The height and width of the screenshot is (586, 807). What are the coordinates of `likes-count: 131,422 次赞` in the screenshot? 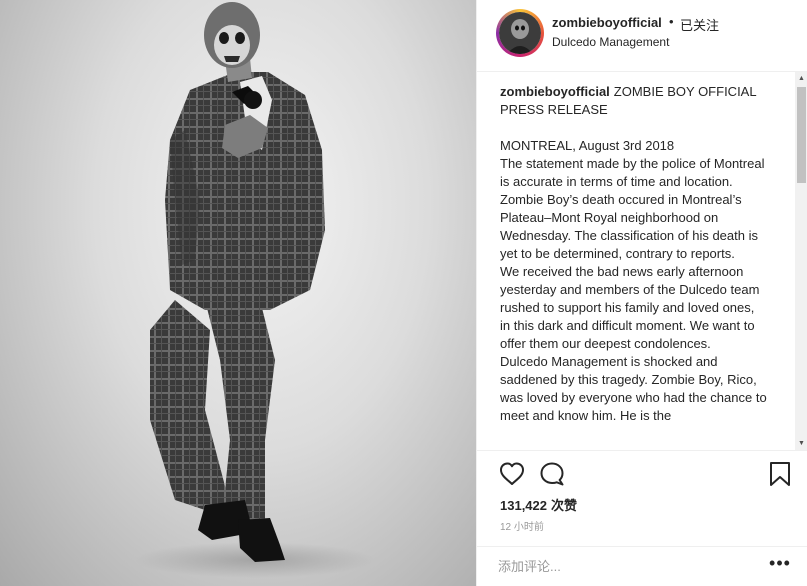 It's located at (538, 504).